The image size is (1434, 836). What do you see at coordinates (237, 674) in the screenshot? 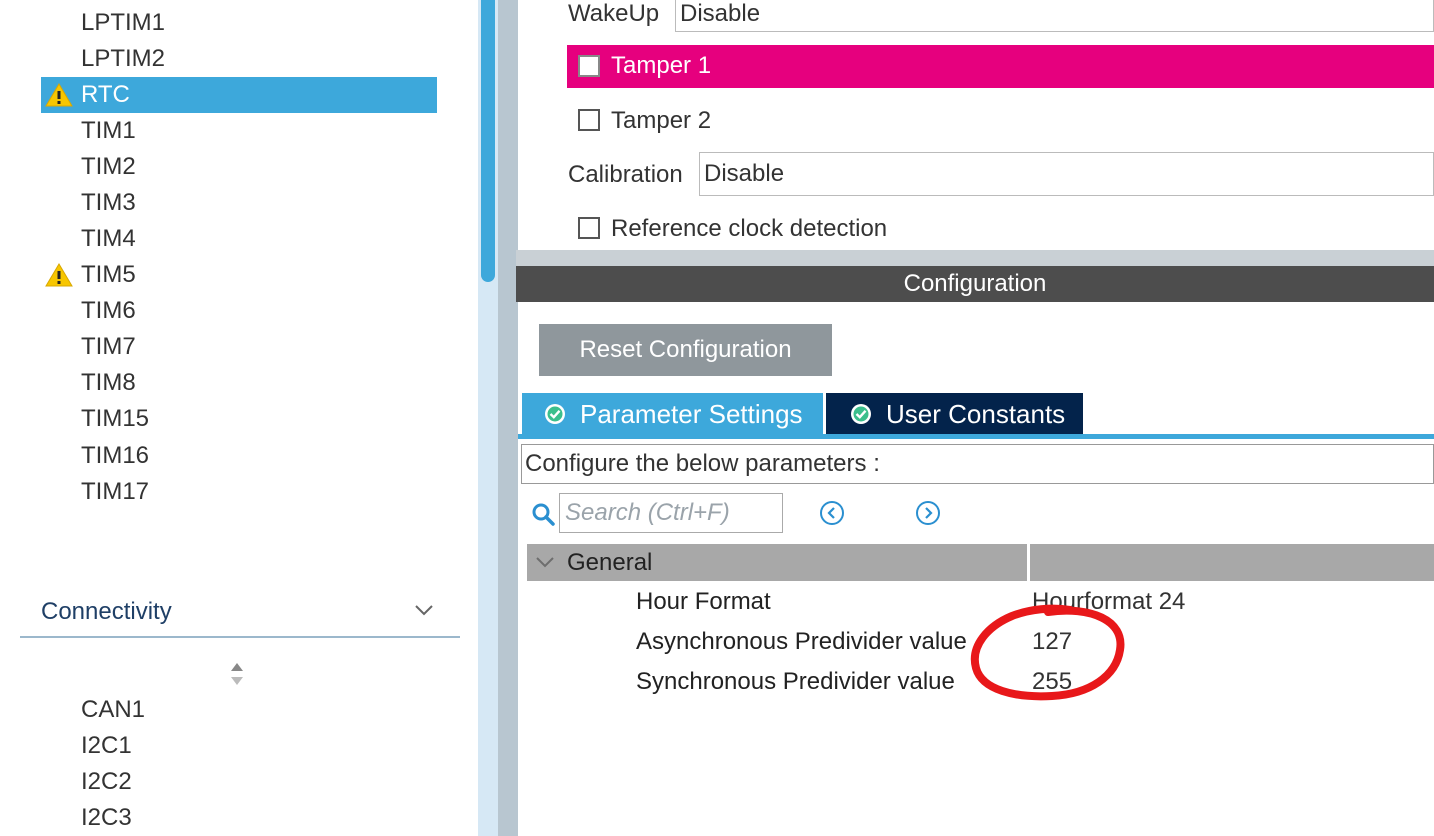
I see `sort-icon` at bounding box center [237, 674].